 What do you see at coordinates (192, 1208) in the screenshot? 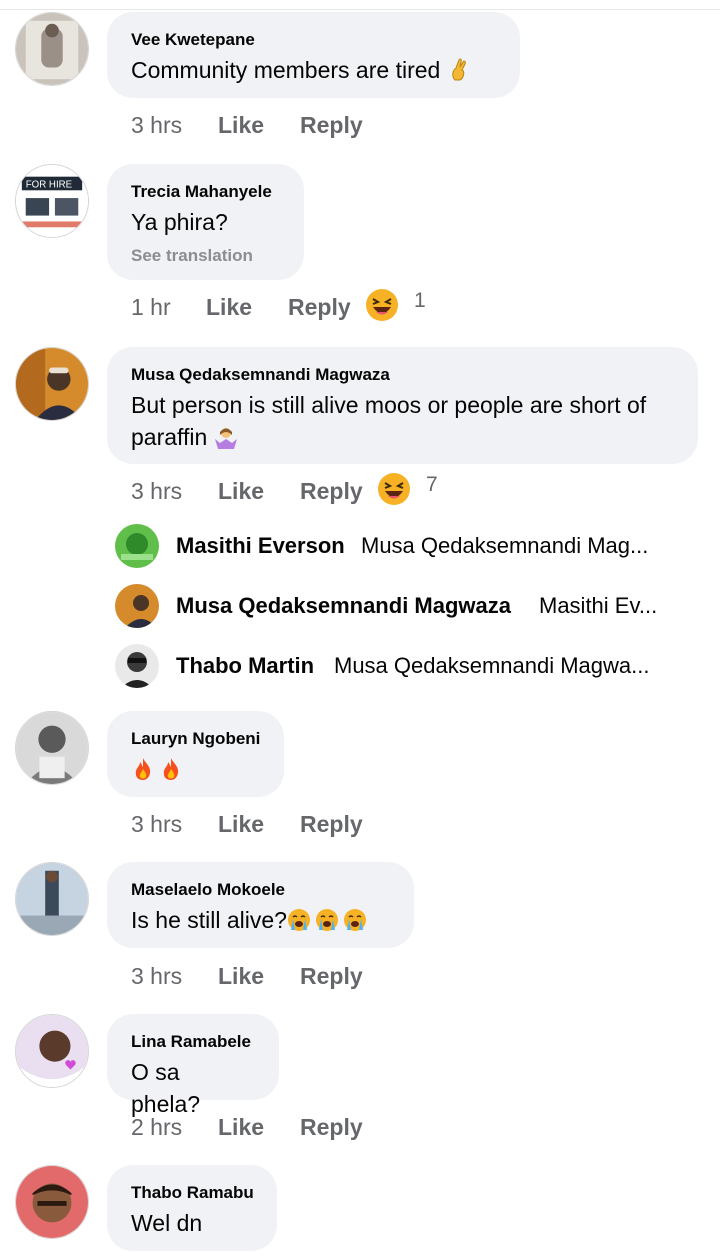
I see `comment-bubble: Thabo Ramabu Wel dn` at bounding box center [192, 1208].